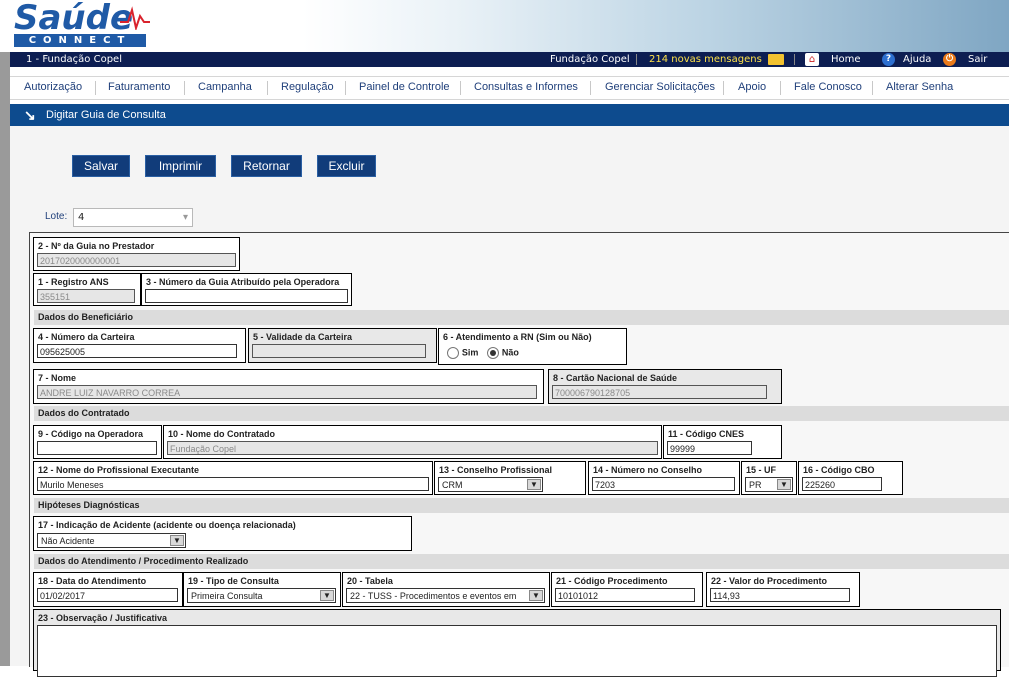 The image size is (1009, 677). What do you see at coordinates (780, 595) in the screenshot?
I see `valor-procedimento-input: 114,93` at bounding box center [780, 595].